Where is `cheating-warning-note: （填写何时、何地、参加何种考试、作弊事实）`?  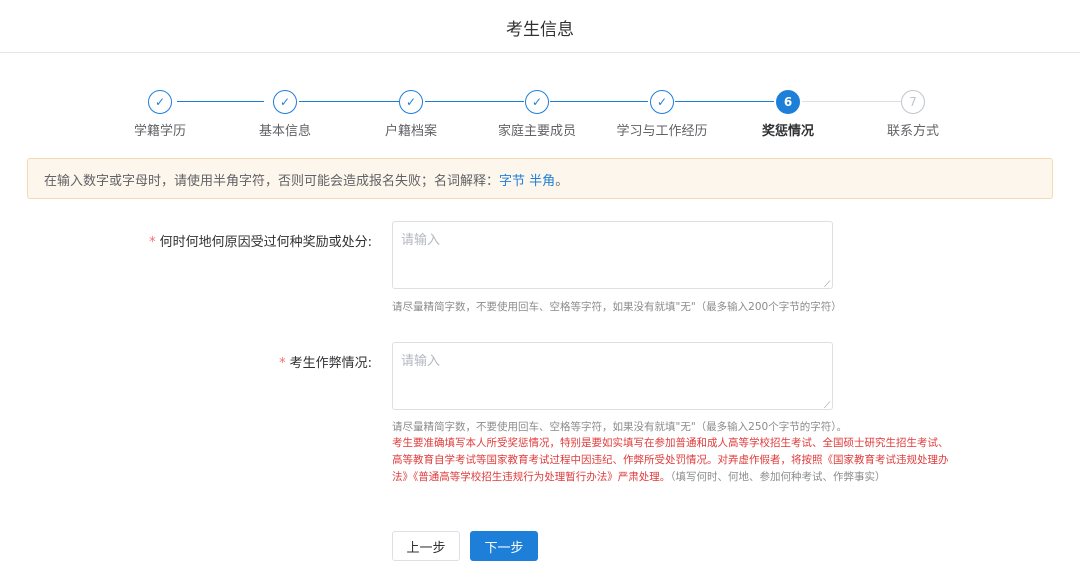 cheating-warning-note: （填写何时、何地、参加何种考试、作弊事实） is located at coordinates (778, 477).